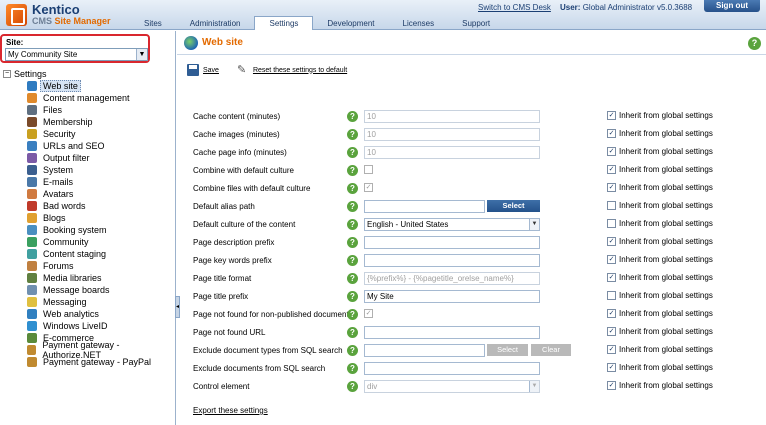  Describe the element at coordinates (230, 410) in the screenshot. I see `export-settings-link: Export these settings` at that location.